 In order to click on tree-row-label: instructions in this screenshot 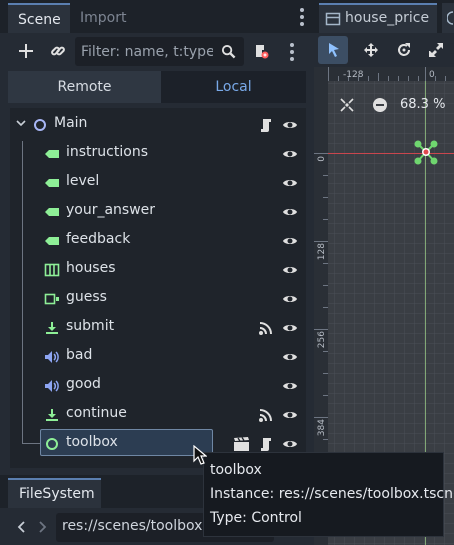, I will do `click(107, 152)`.